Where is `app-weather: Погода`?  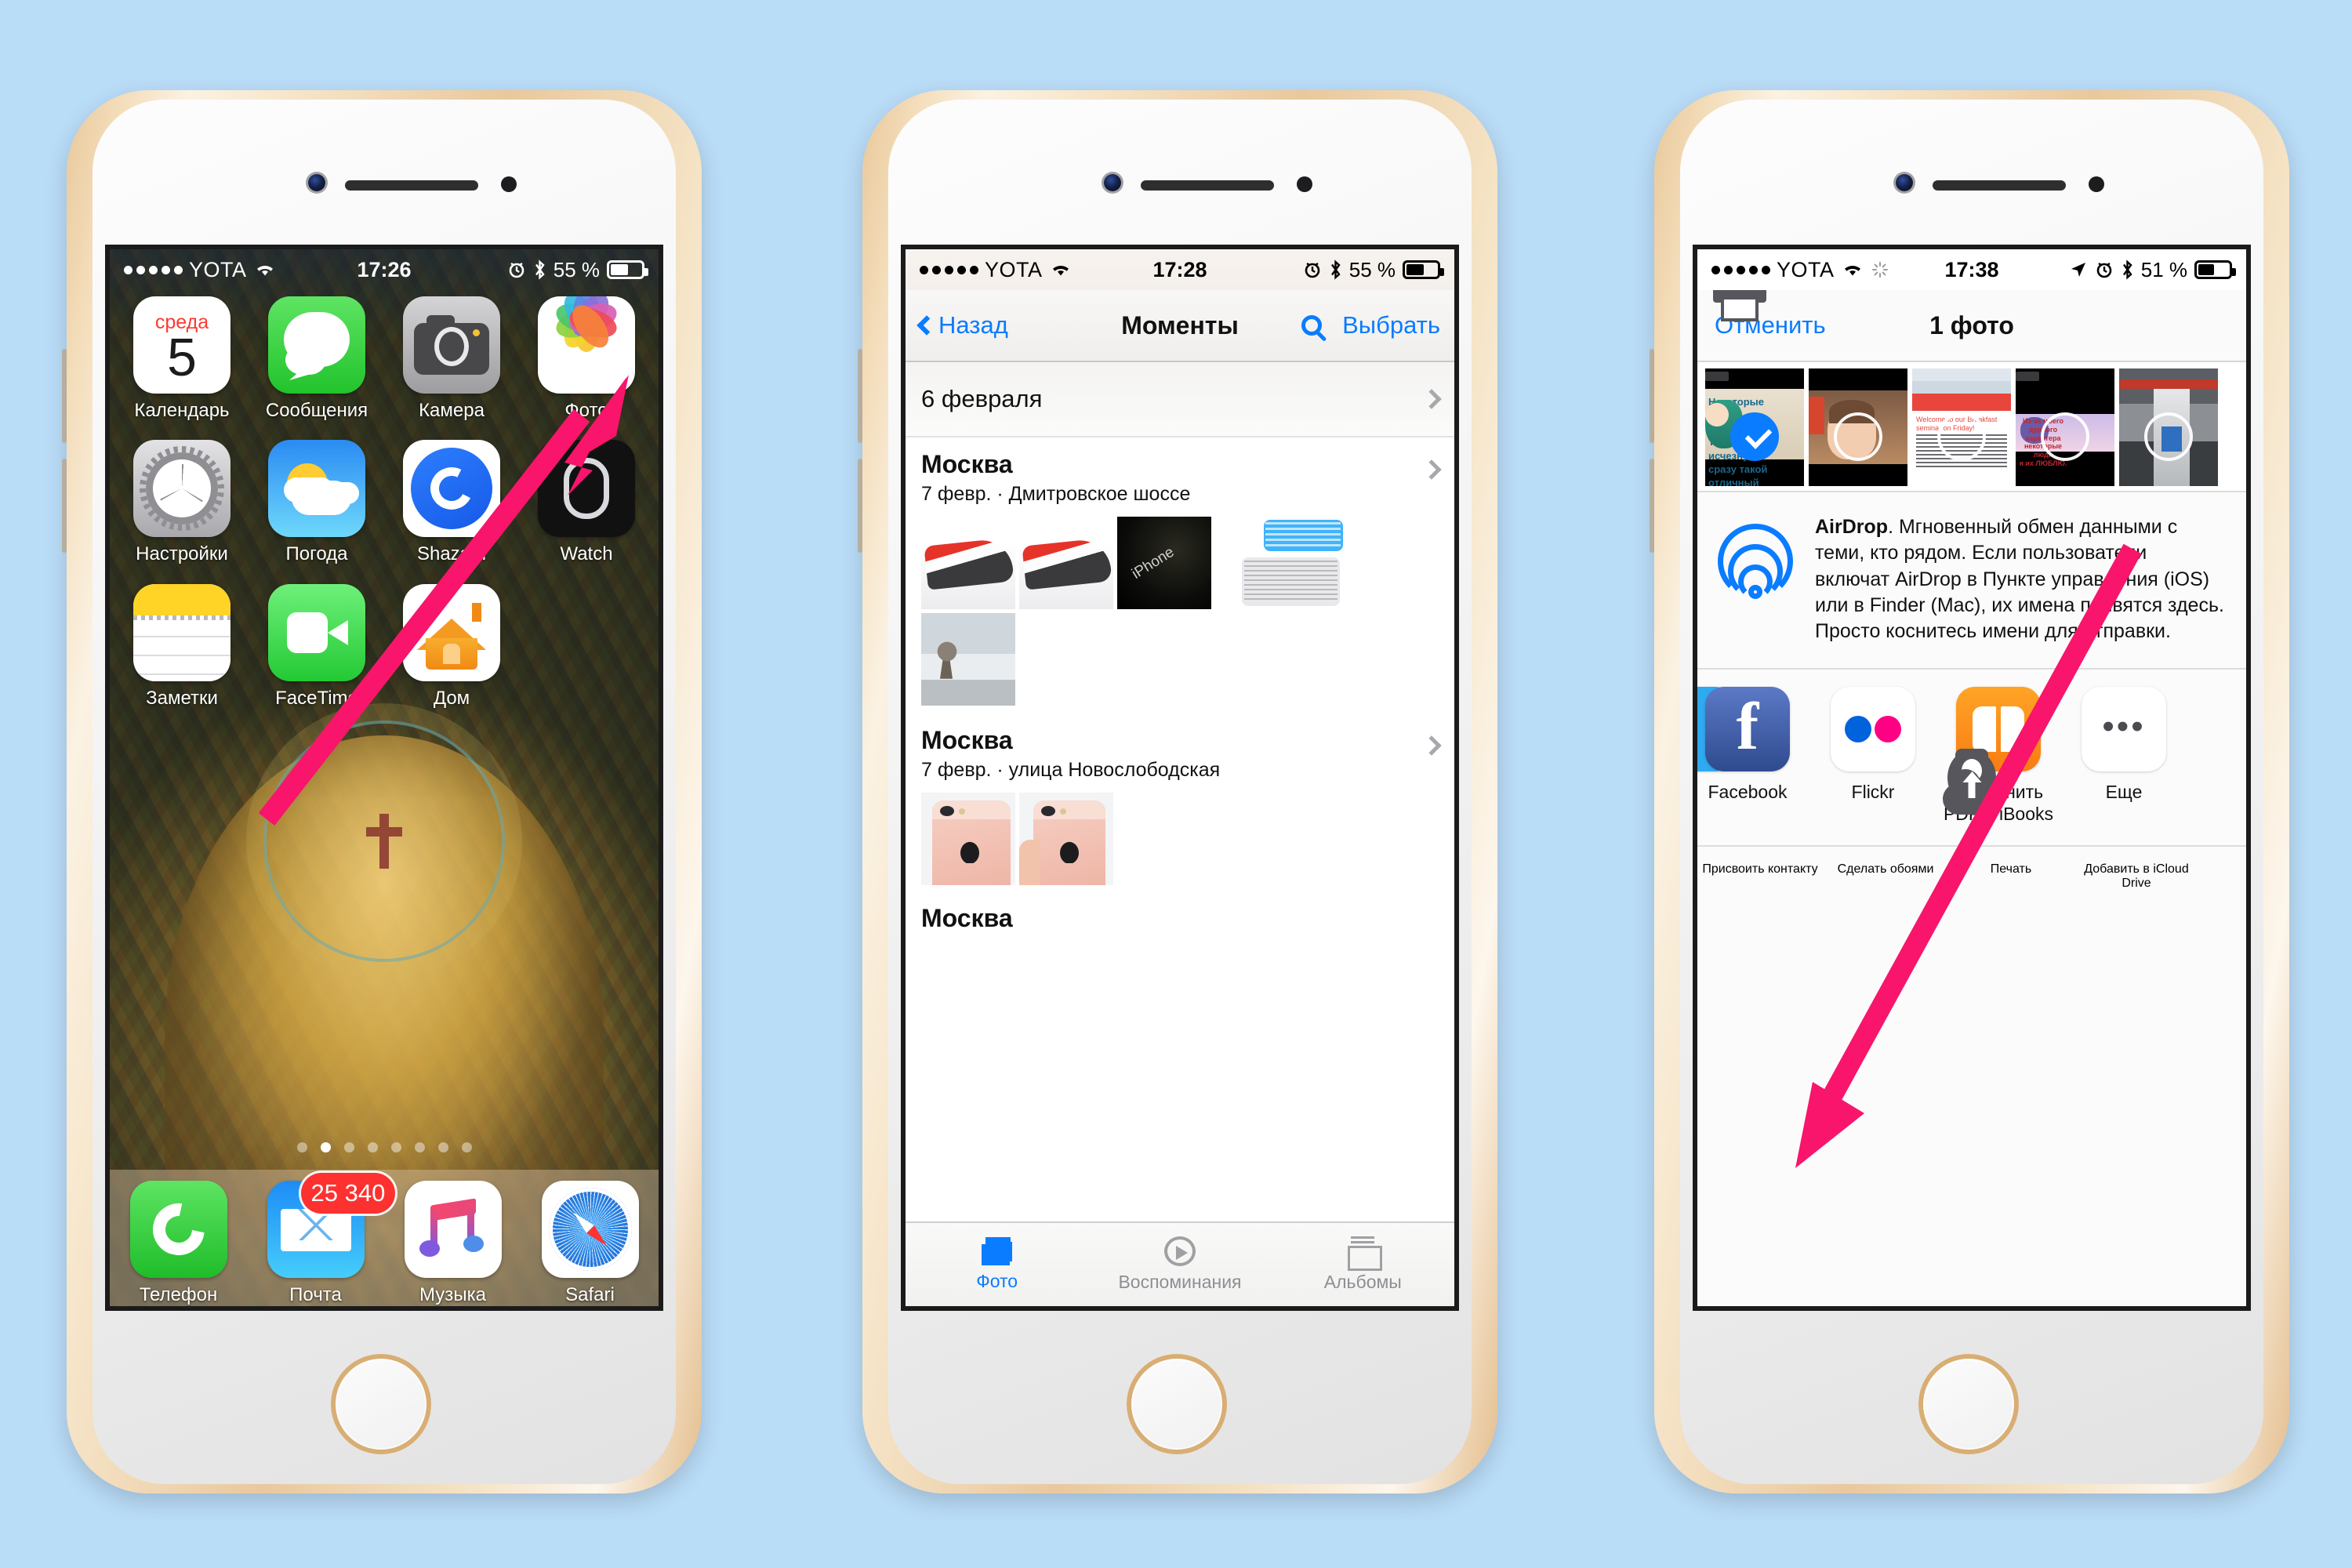 app-weather: Погода is located at coordinates (316, 502).